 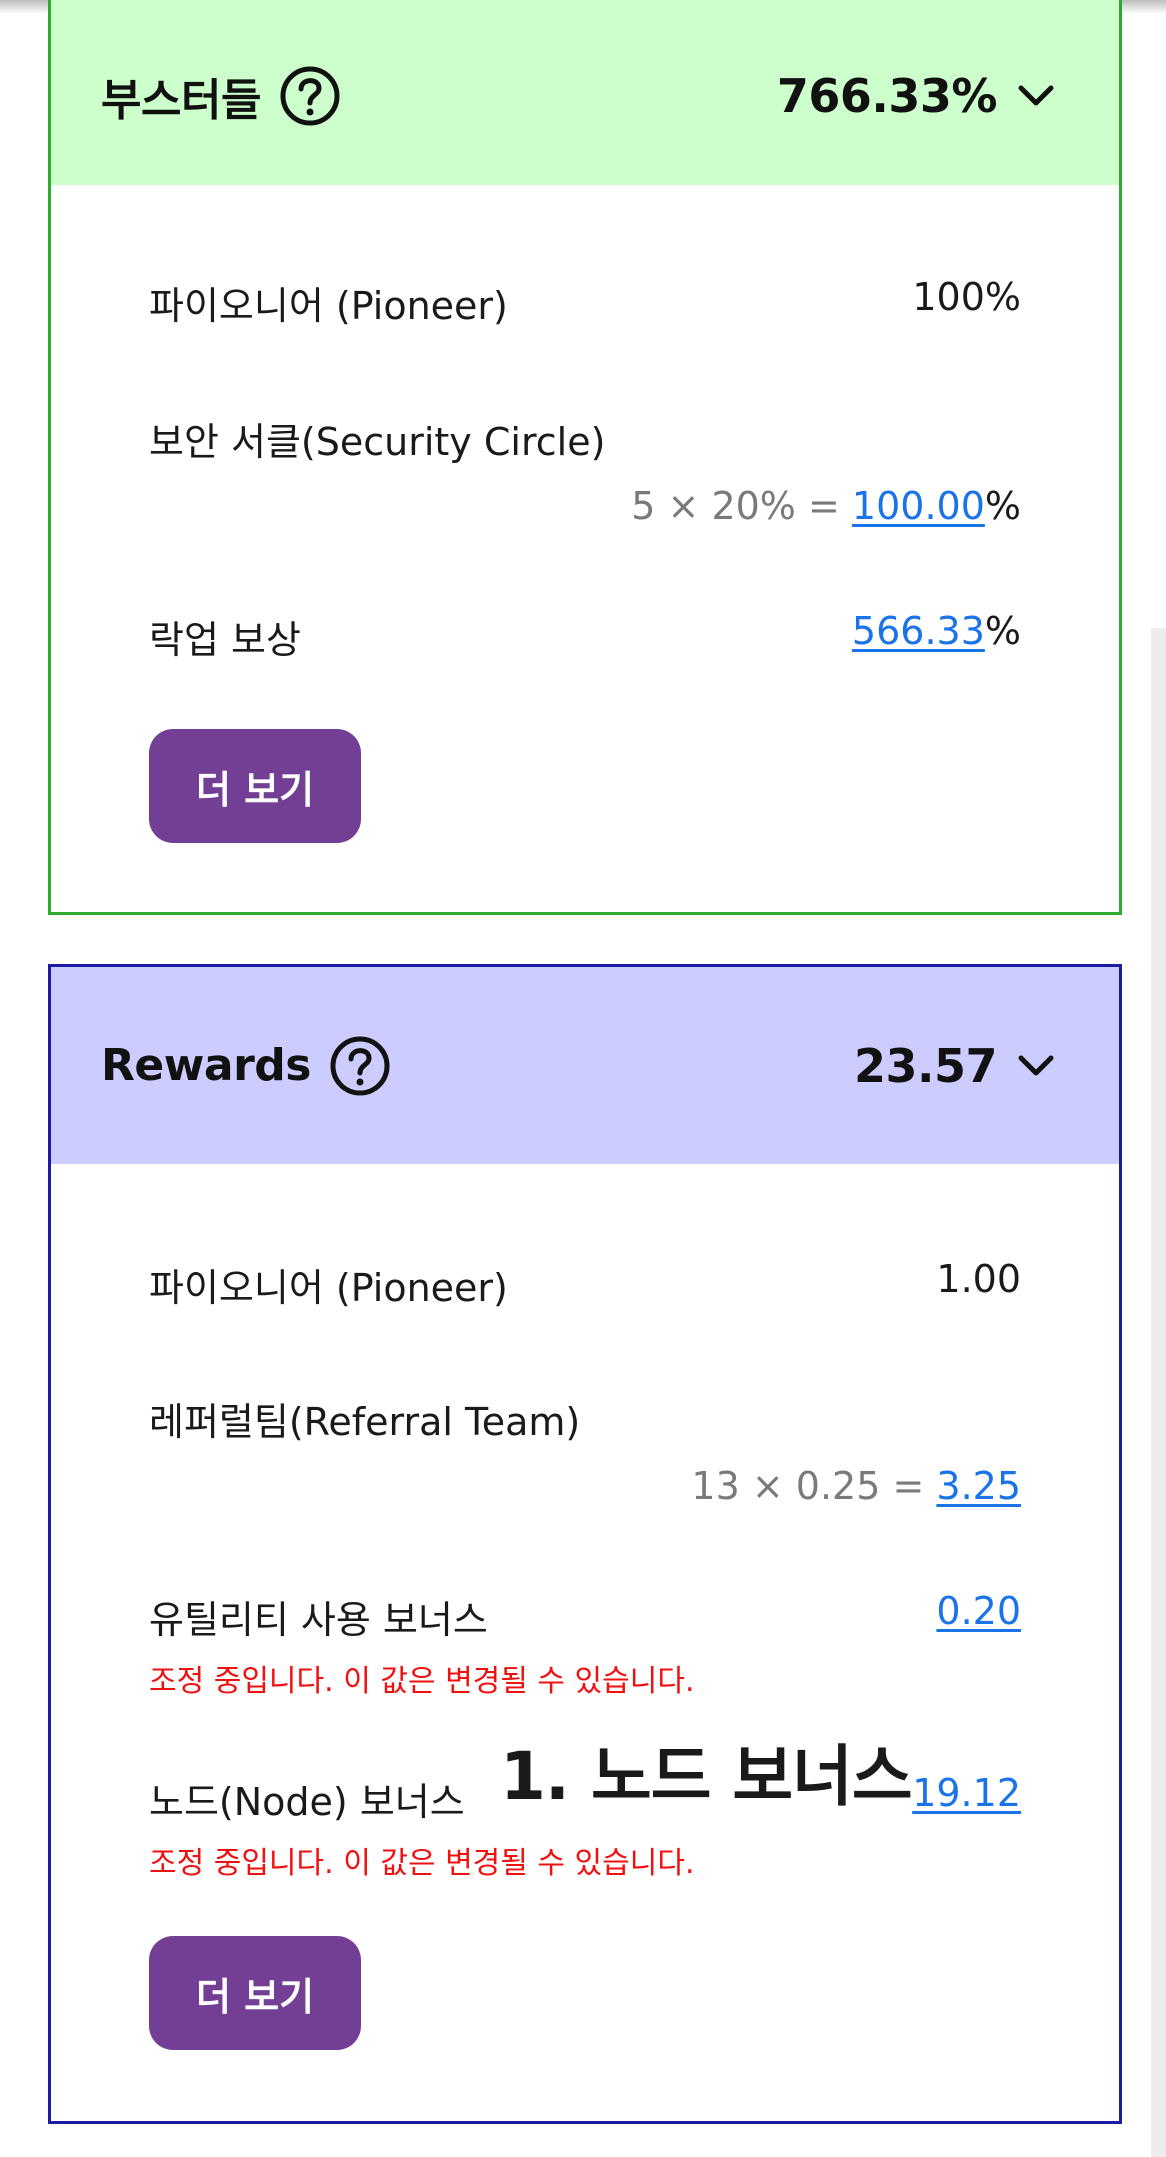 What do you see at coordinates (318, 1620) in the screenshot?
I see `reward-utility-label: 유틸리티 사용 보너스` at bounding box center [318, 1620].